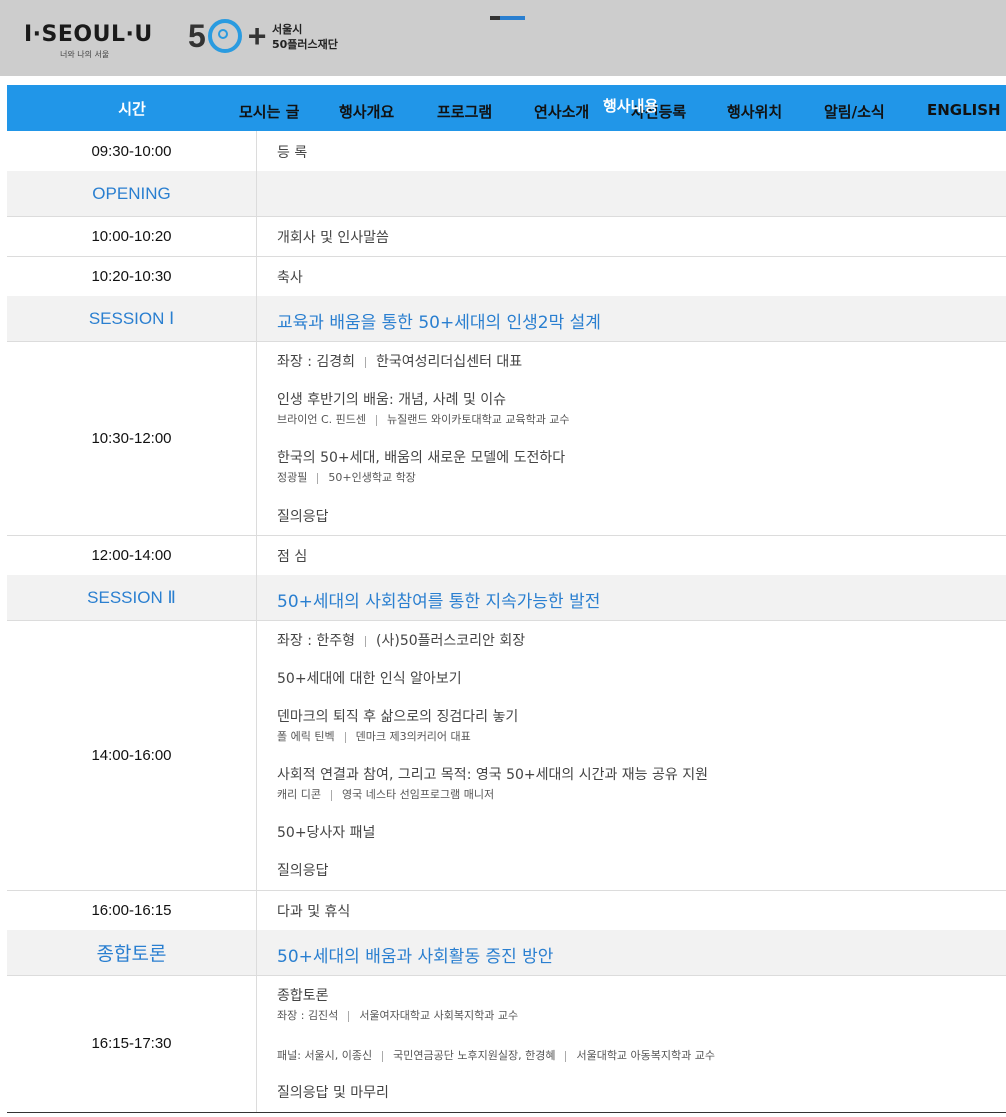 The height and width of the screenshot is (1117, 1006). I want to click on speaker-name: 폴 에릭 틴벡, so click(306, 736).